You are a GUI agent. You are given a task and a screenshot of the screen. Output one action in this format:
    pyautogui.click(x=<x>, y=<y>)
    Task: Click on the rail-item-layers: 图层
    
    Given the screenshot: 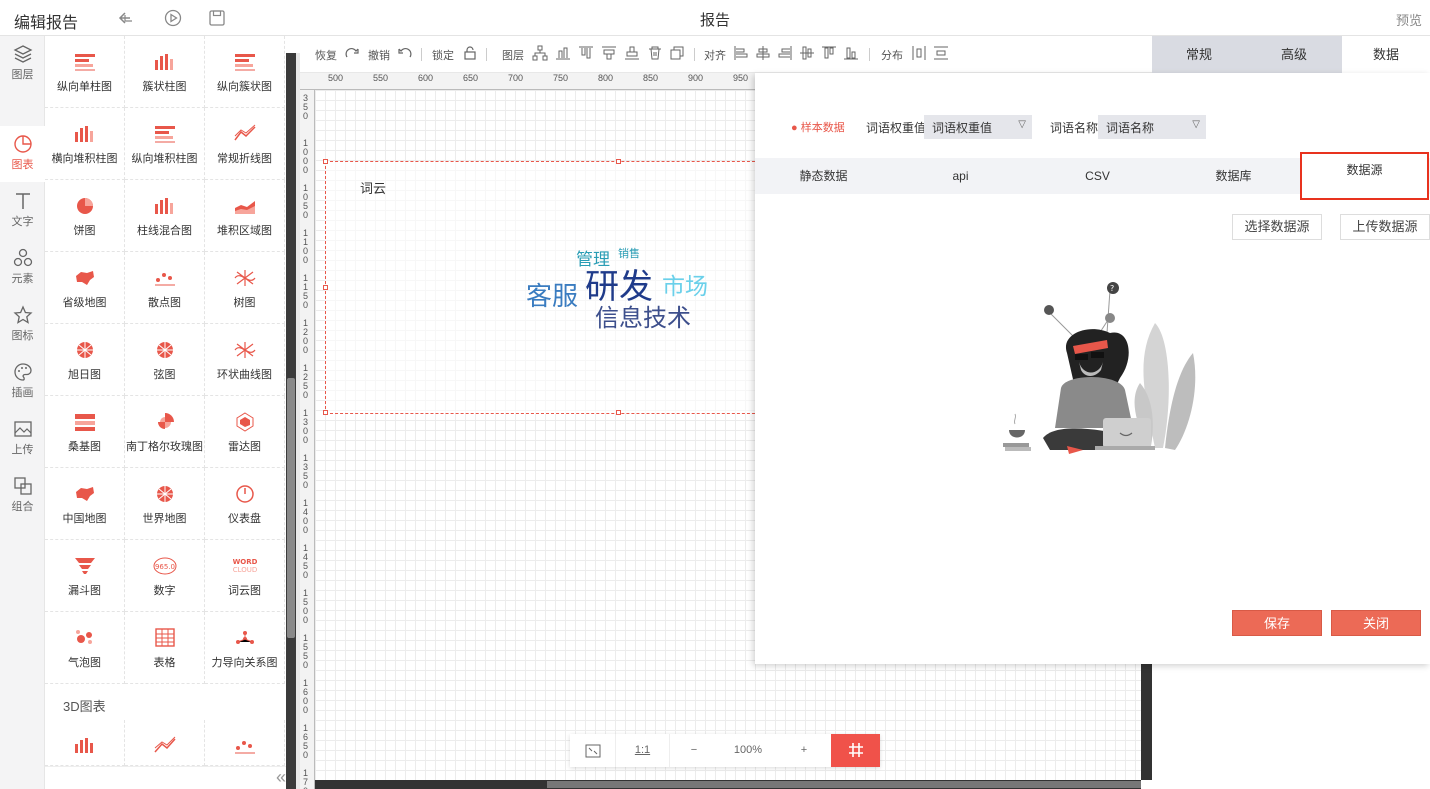 What is the action you would take?
    pyautogui.click(x=22, y=64)
    